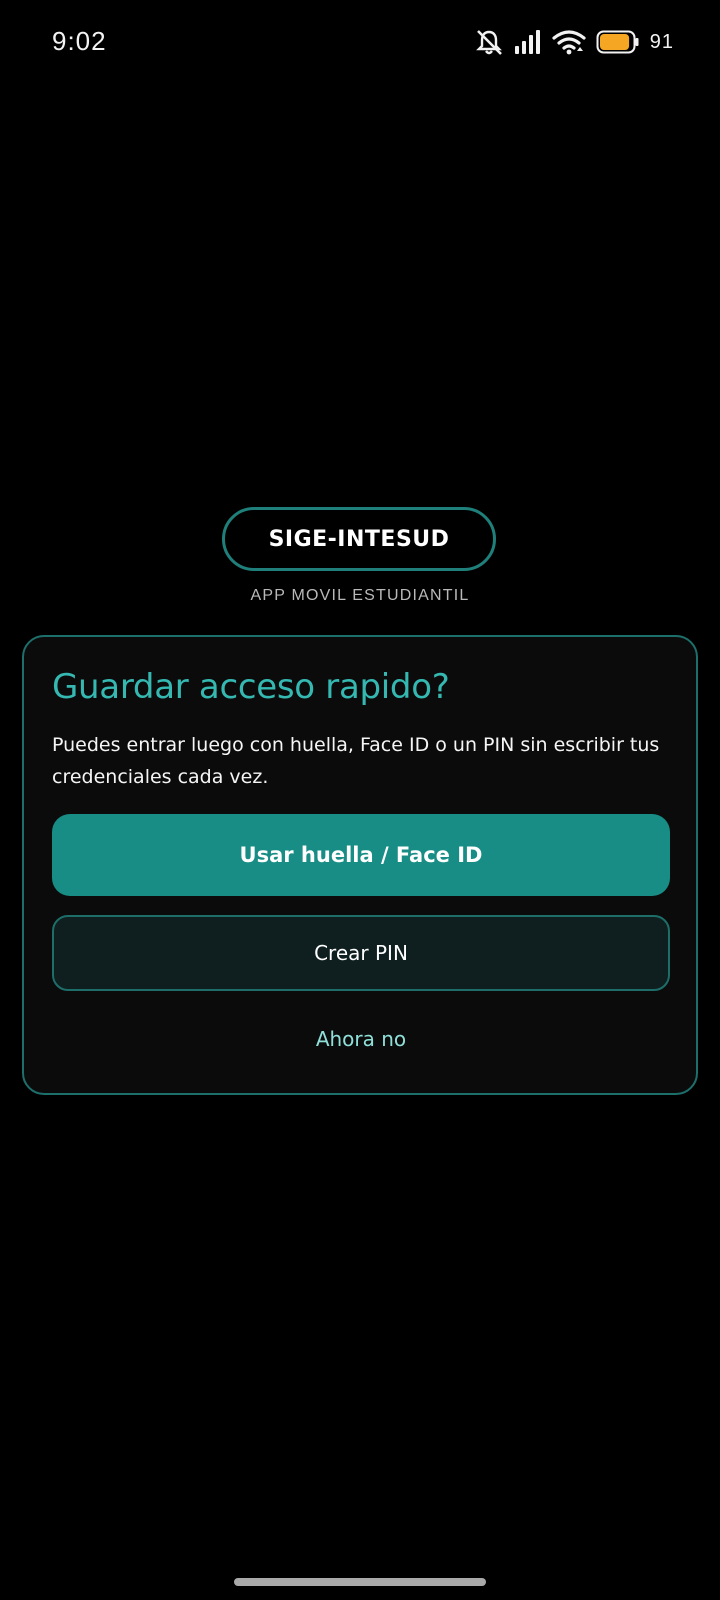 The width and height of the screenshot is (720, 1600). Describe the element at coordinates (359, 539) in the screenshot. I see `brand-pill: SIGE-INTESUD` at that location.